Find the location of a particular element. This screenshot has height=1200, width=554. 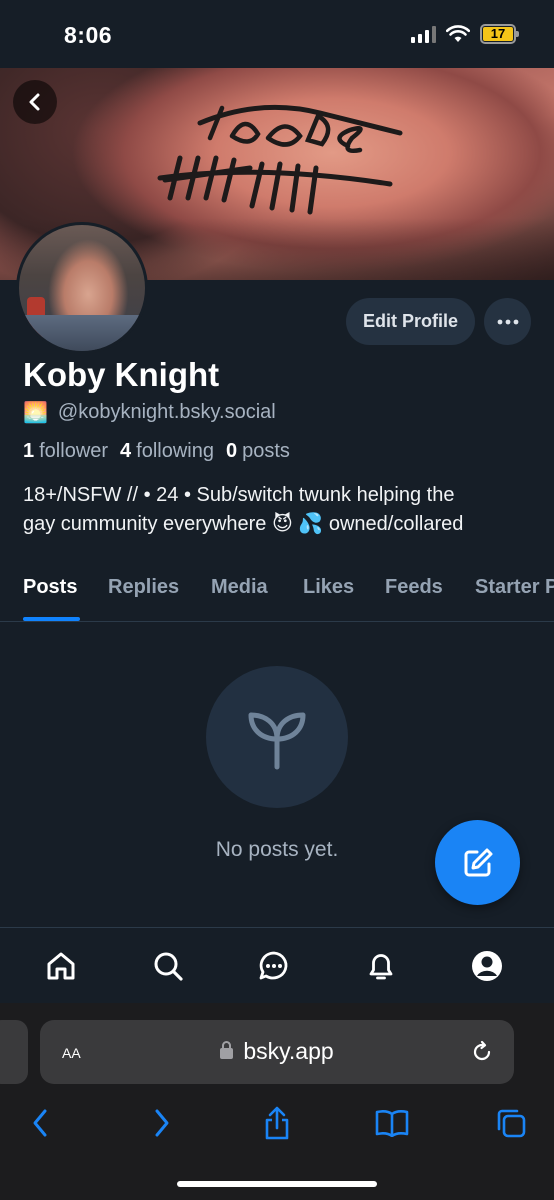

active-tab-indicator is located at coordinates (51, 619).